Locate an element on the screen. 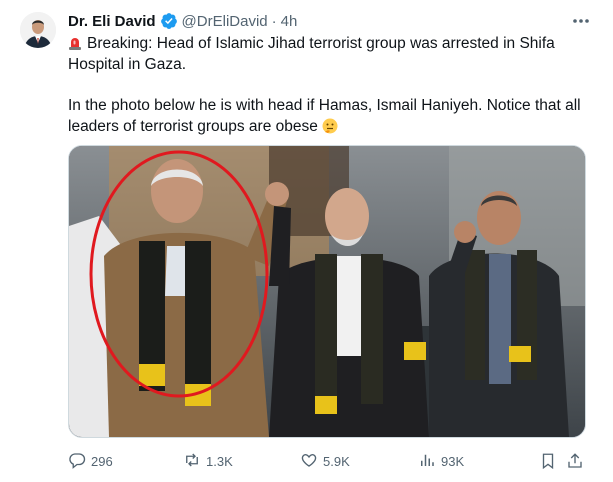 The image size is (613, 482). reply-icon is located at coordinates (77, 461).